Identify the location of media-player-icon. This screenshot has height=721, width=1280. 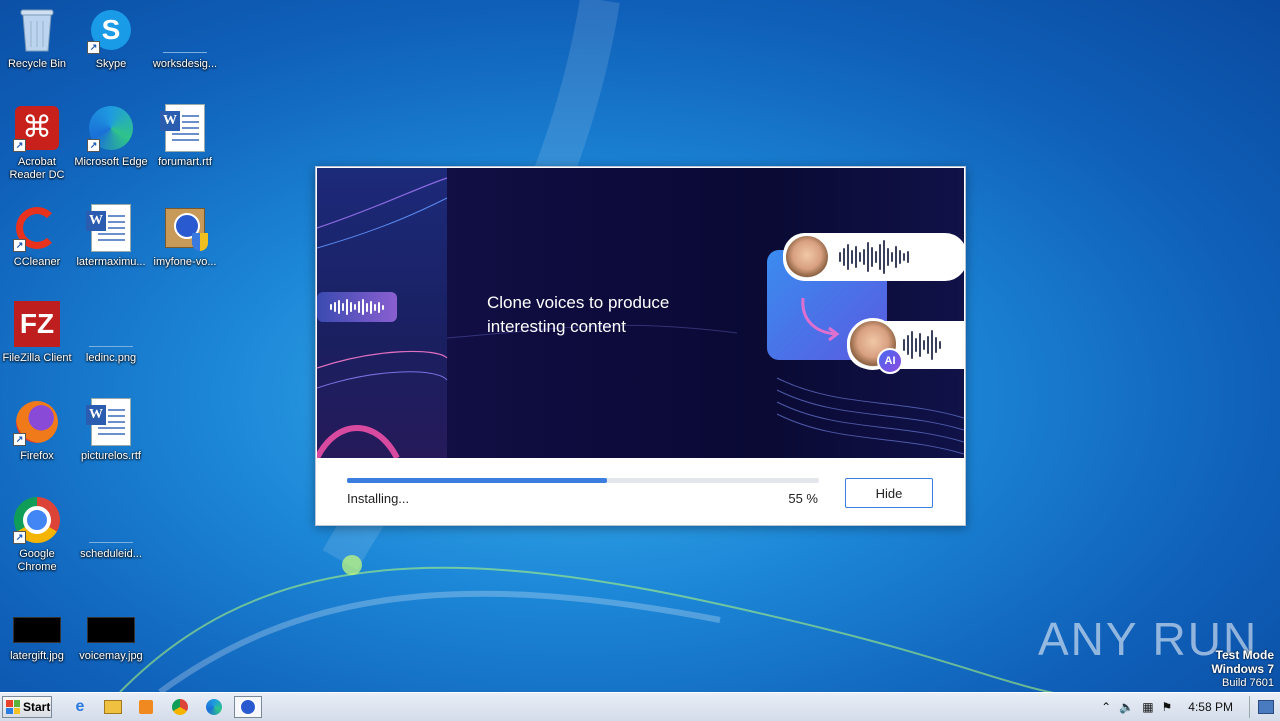
(146, 707).